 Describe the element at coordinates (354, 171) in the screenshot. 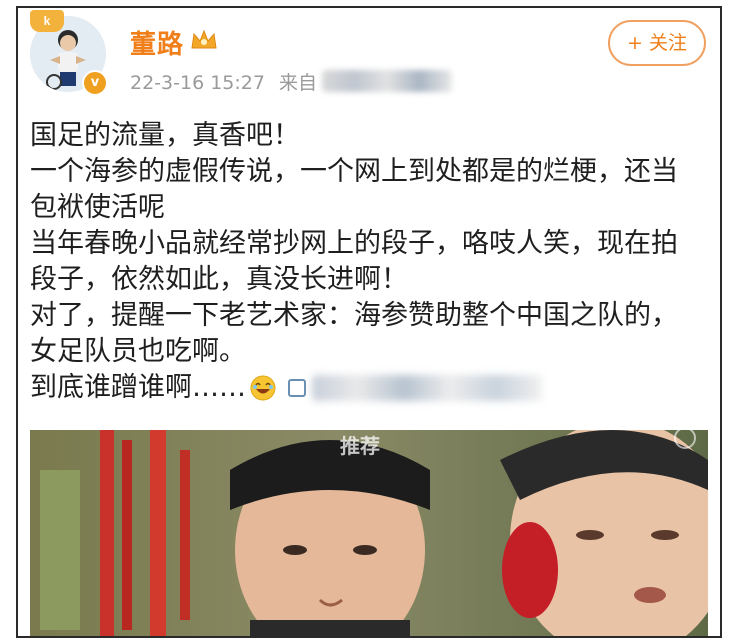

I see `post-text-line: 一个海参的虚假传说，一个网上到处都是的烂梗，还当` at that location.